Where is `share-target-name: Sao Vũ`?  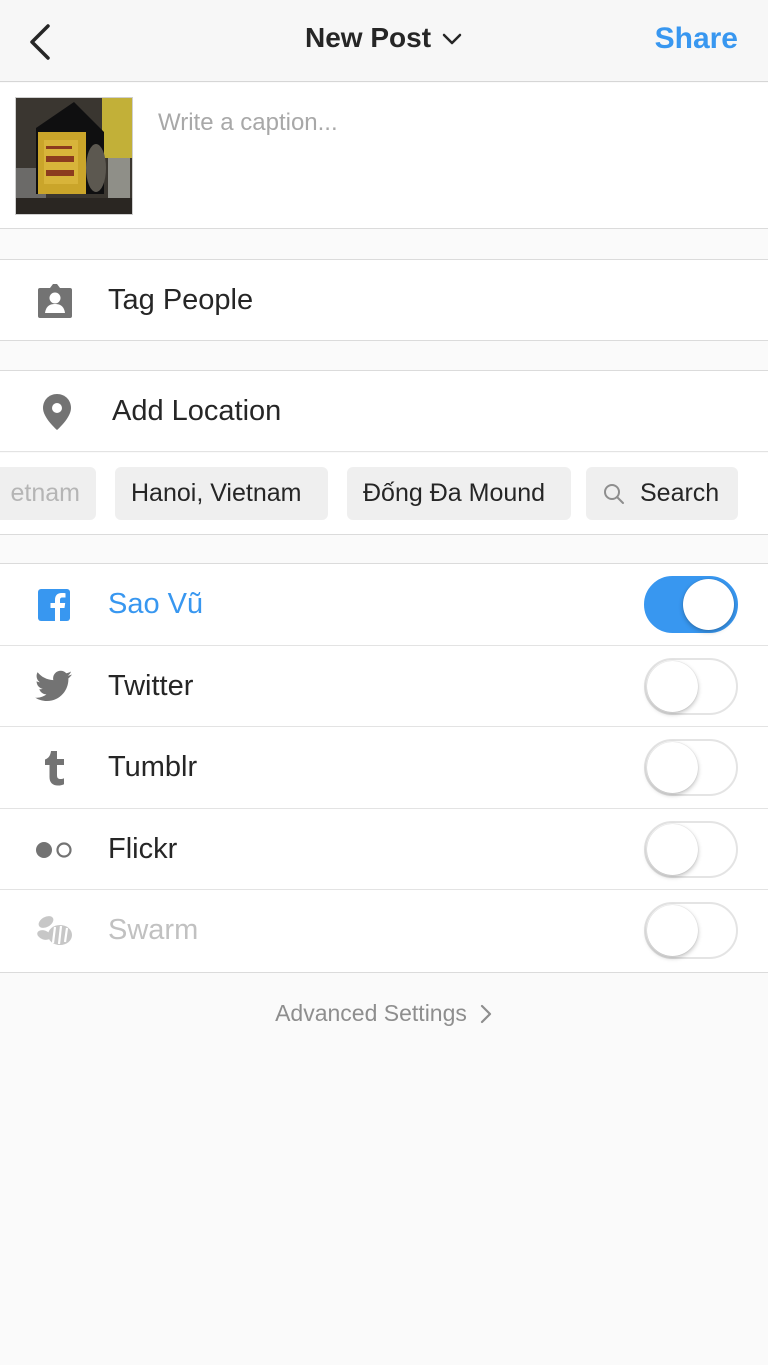
share-target-name: Sao Vũ is located at coordinates (156, 604).